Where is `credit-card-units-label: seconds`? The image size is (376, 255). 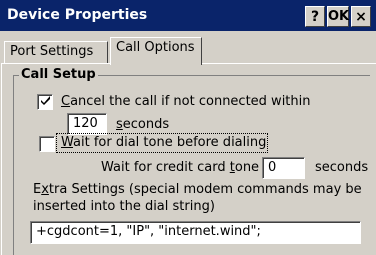
credit-card-units-label: seconds is located at coordinates (342, 167).